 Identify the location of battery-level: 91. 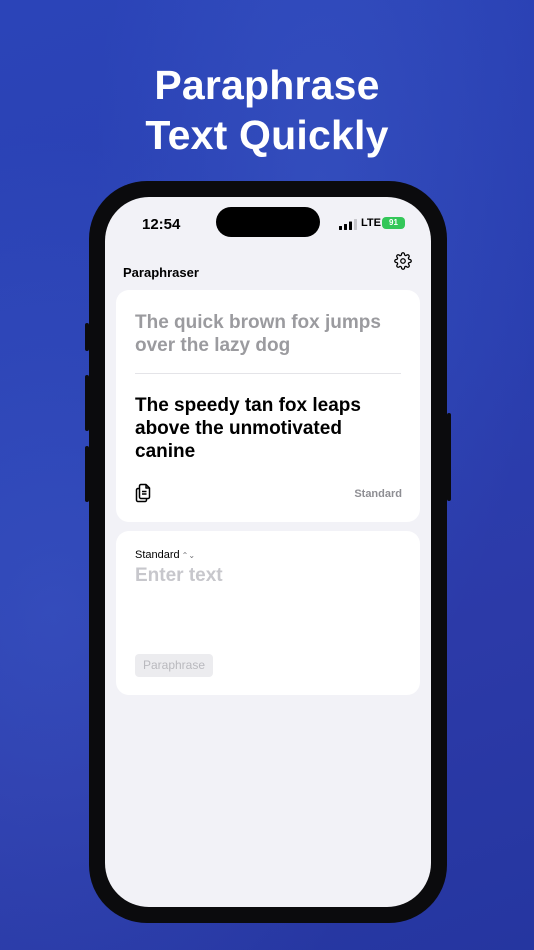
(393, 222).